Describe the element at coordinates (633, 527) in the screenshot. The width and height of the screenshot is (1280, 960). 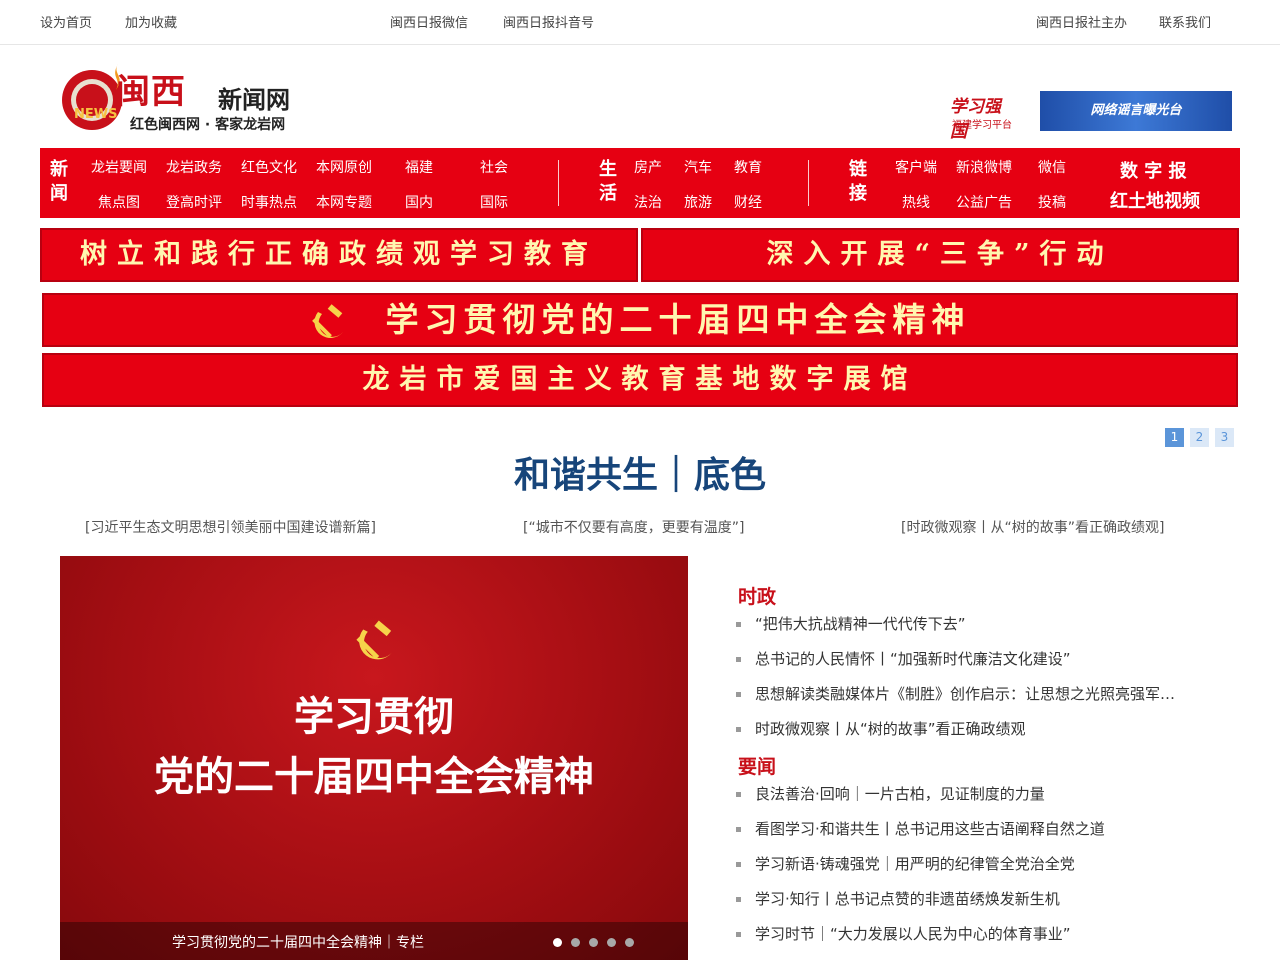
I see `sublink: [“城市不仅要有高度，更要有温度”]` at that location.